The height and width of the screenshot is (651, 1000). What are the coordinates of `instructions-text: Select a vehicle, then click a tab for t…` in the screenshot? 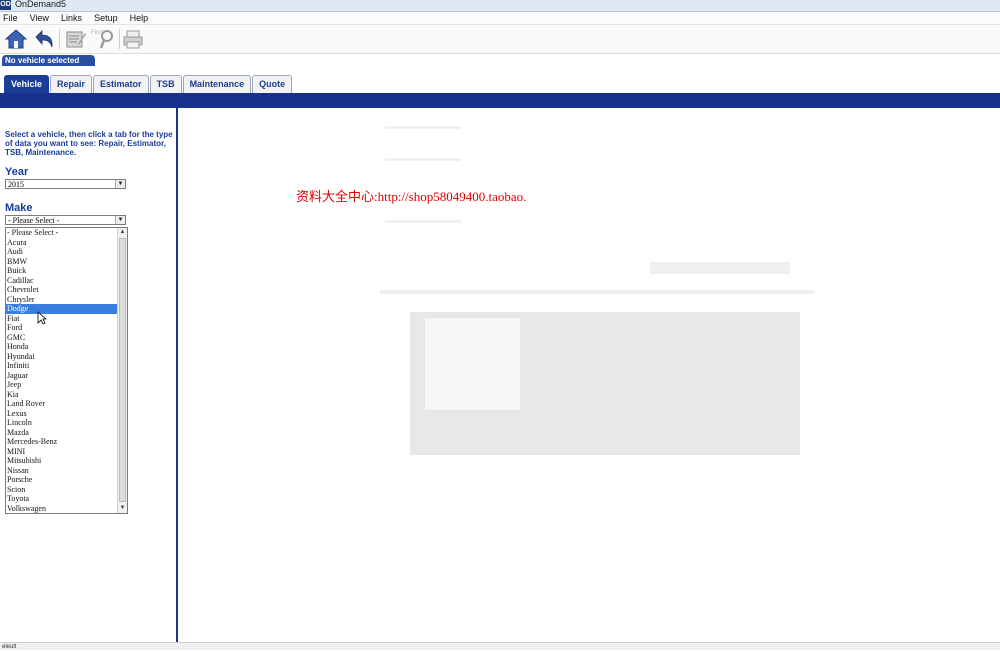 It's located at (89, 143).